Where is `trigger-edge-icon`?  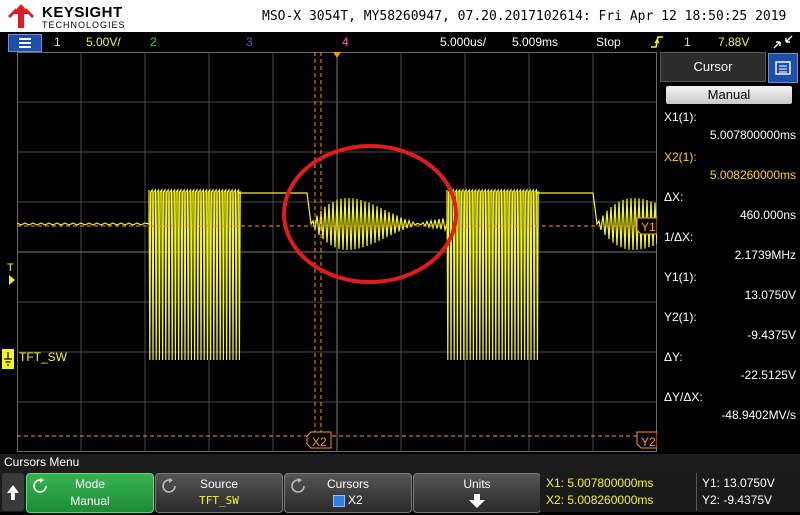 trigger-edge-icon is located at coordinates (657, 43).